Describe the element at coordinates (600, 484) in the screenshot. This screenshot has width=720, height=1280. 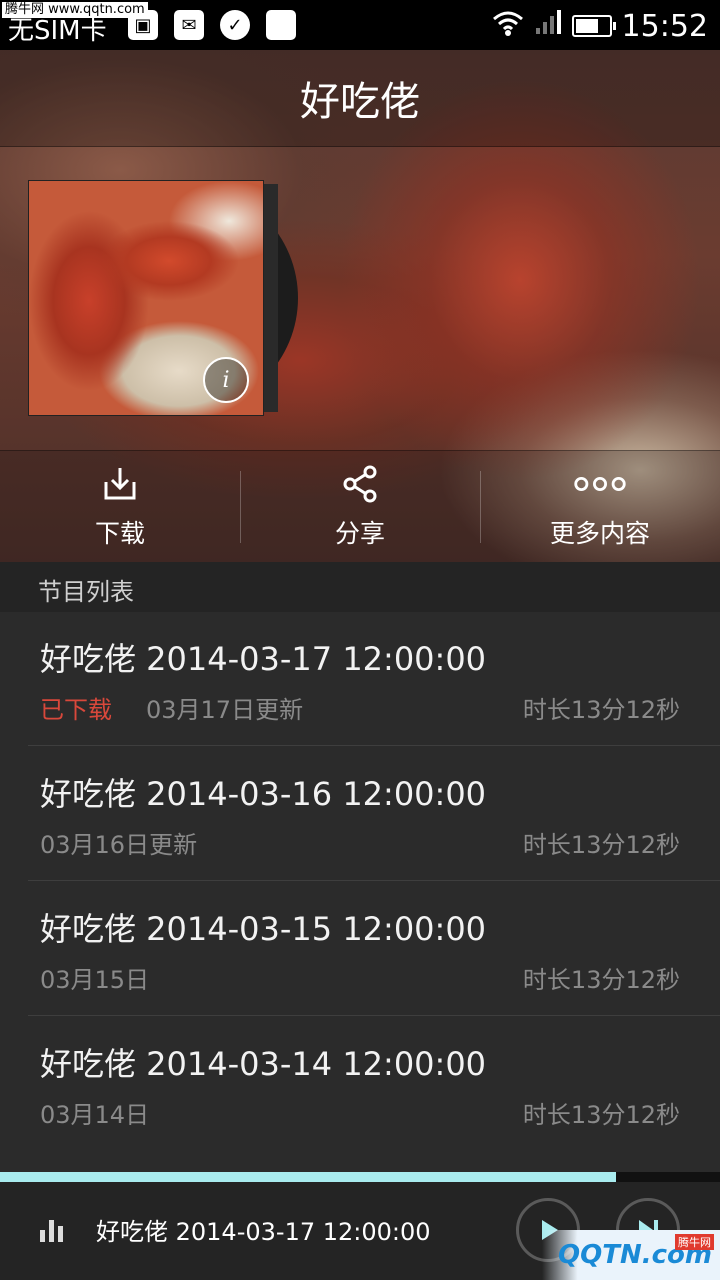
I see `more-icon` at that location.